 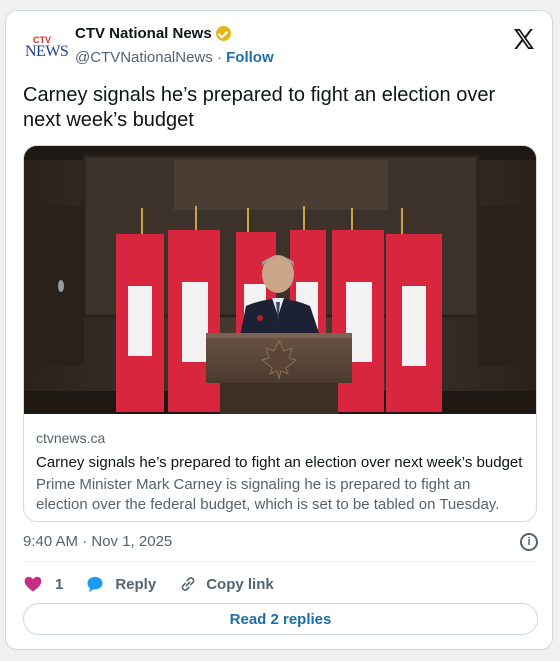 What do you see at coordinates (59, 584) in the screenshot?
I see `like-count: 1` at bounding box center [59, 584].